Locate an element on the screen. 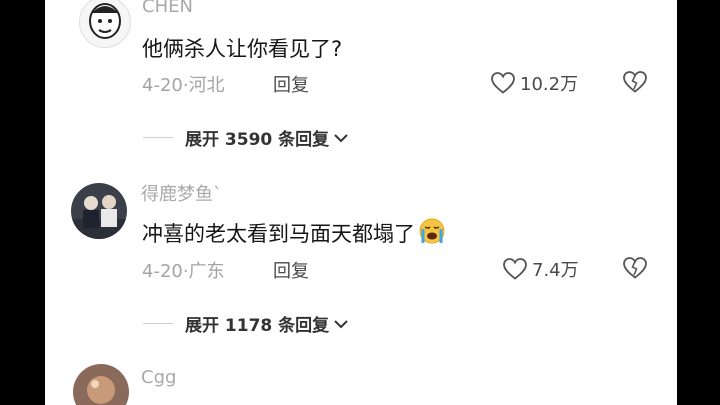 Image resolution: width=720 pixels, height=405 pixels. username: 得鹿梦鱼` is located at coordinates (181, 193).